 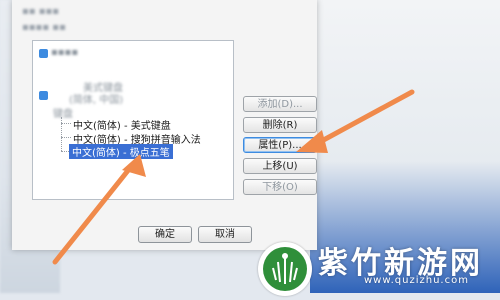 I want to click on tree-keyboard-group: 键盘, so click(x=63, y=114).